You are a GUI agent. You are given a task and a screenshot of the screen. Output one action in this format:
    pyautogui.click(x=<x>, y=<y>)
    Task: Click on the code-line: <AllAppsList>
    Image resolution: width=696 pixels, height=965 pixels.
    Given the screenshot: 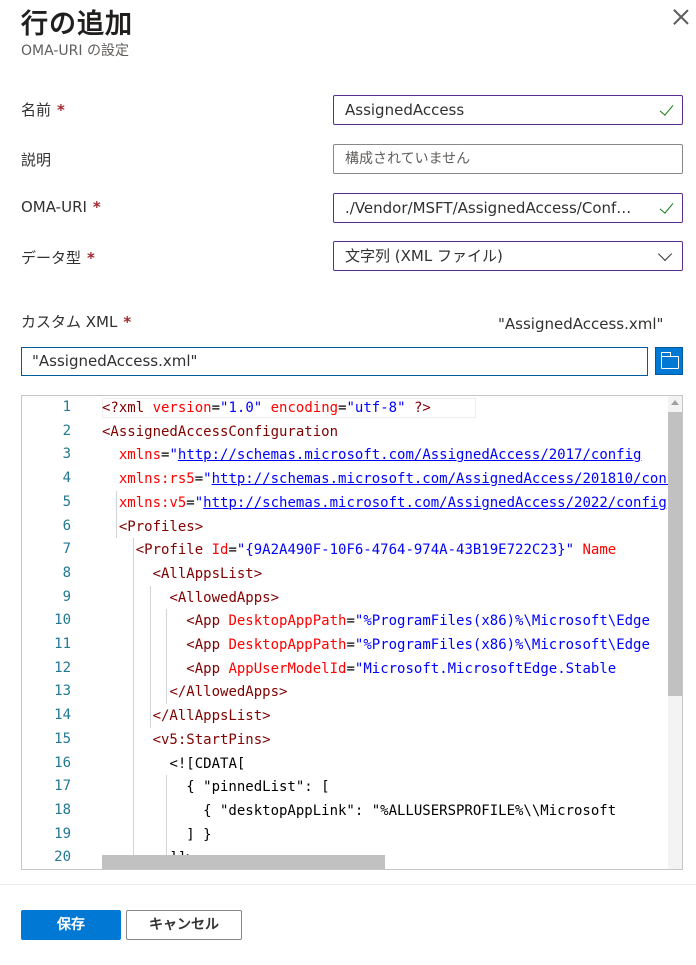 What is the action you would take?
    pyautogui.click(x=182, y=574)
    